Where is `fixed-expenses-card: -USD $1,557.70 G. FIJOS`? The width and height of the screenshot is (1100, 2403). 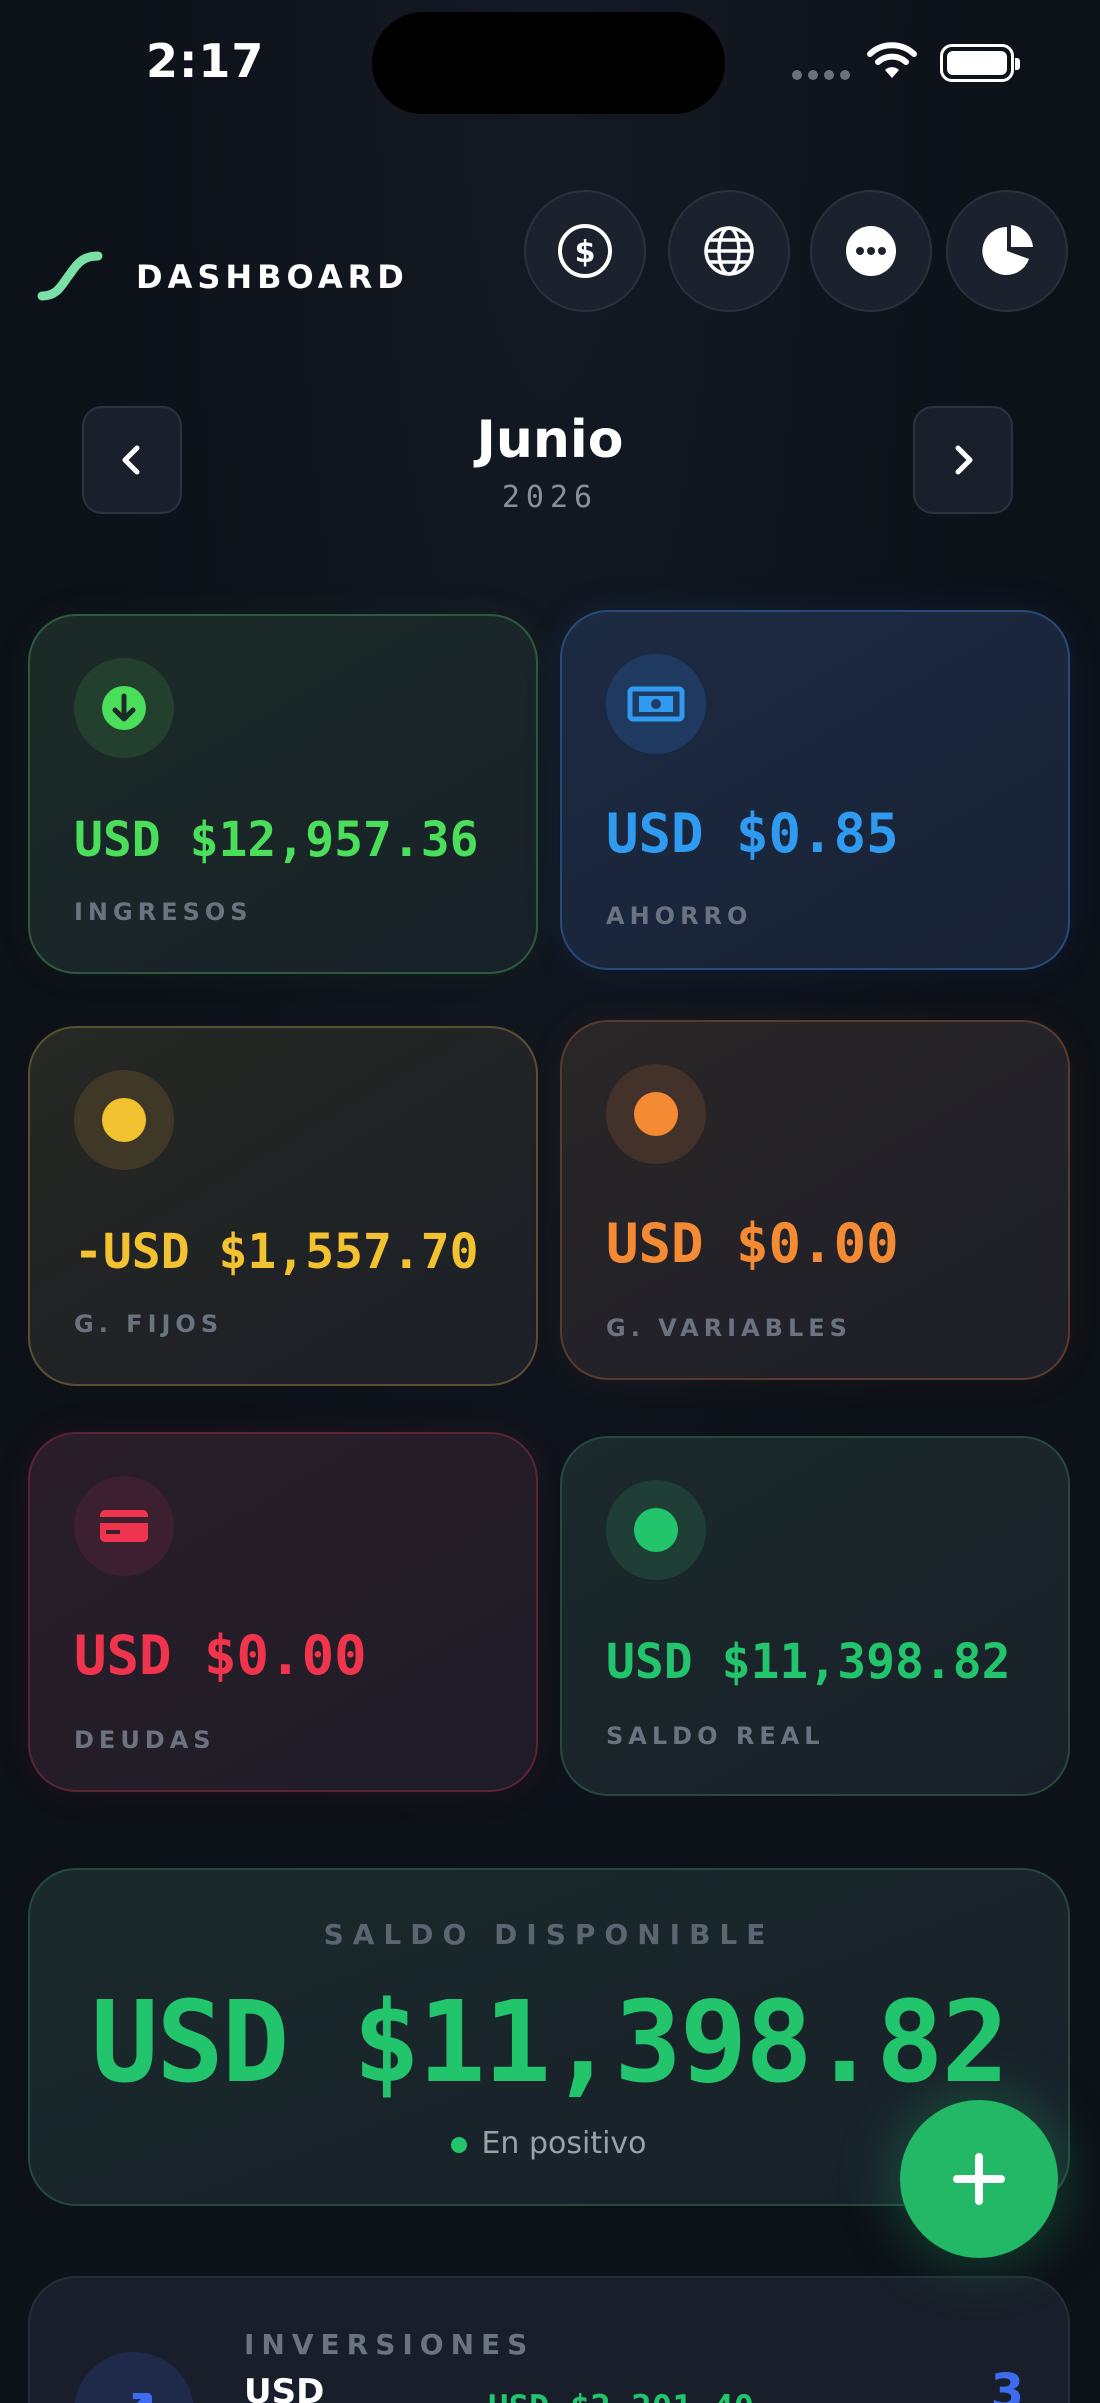
fixed-expenses-card: -USD $1,557.70 G. FIJOS is located at coordinates (283, 1206).